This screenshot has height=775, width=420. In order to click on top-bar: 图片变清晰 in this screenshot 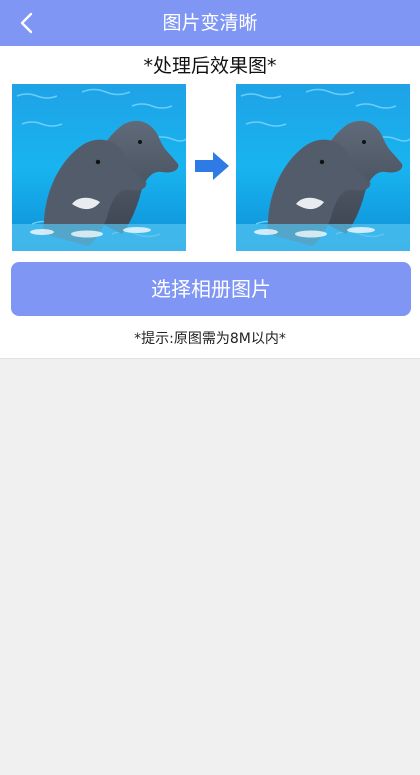, I will do `click(210, 23)`.